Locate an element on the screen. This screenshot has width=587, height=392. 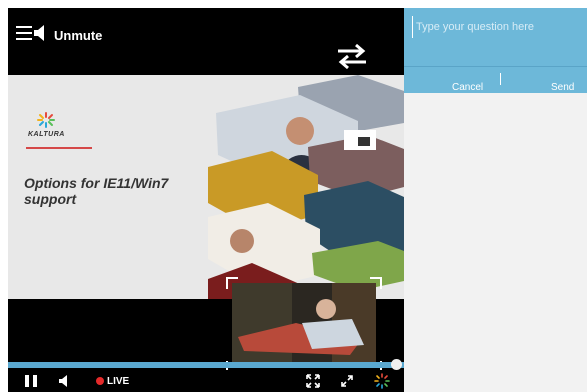
swap-views-icon is located at coordinates (352, 58).